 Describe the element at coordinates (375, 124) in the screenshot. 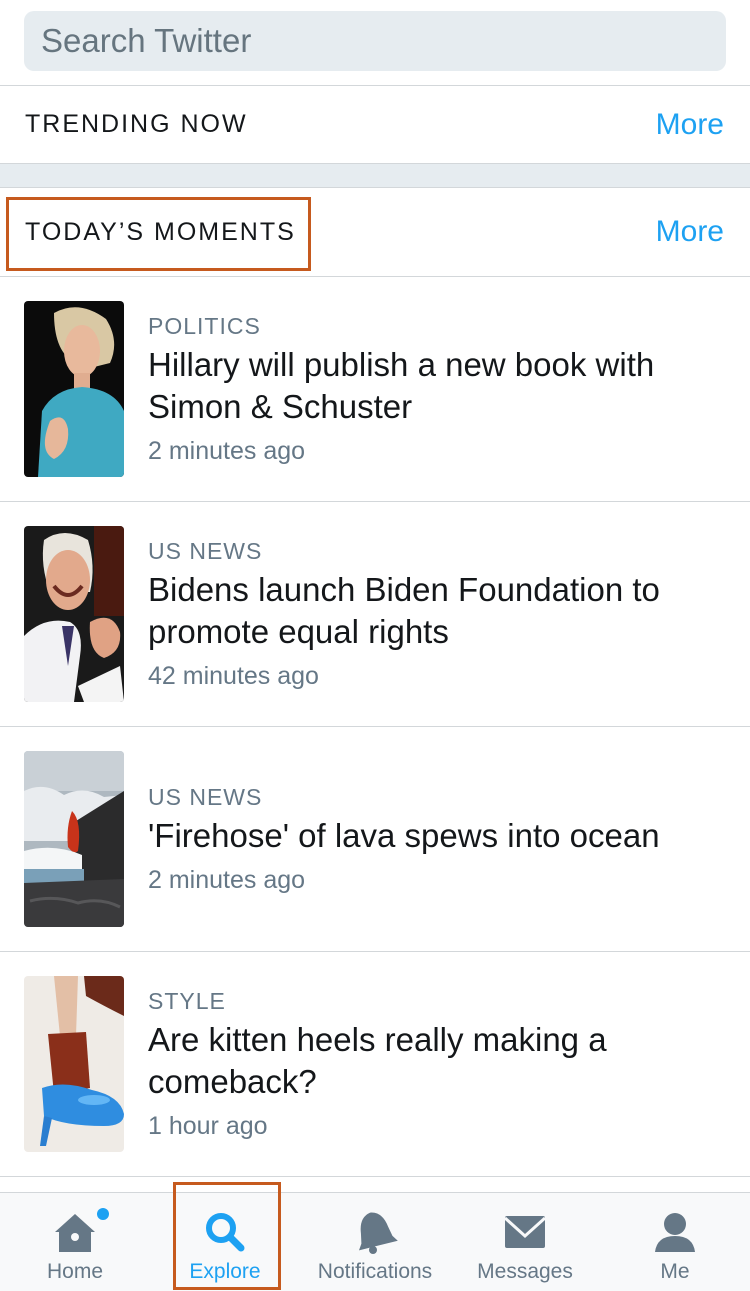

I see `trending-now-header: TRENDING NOW More` at that location.